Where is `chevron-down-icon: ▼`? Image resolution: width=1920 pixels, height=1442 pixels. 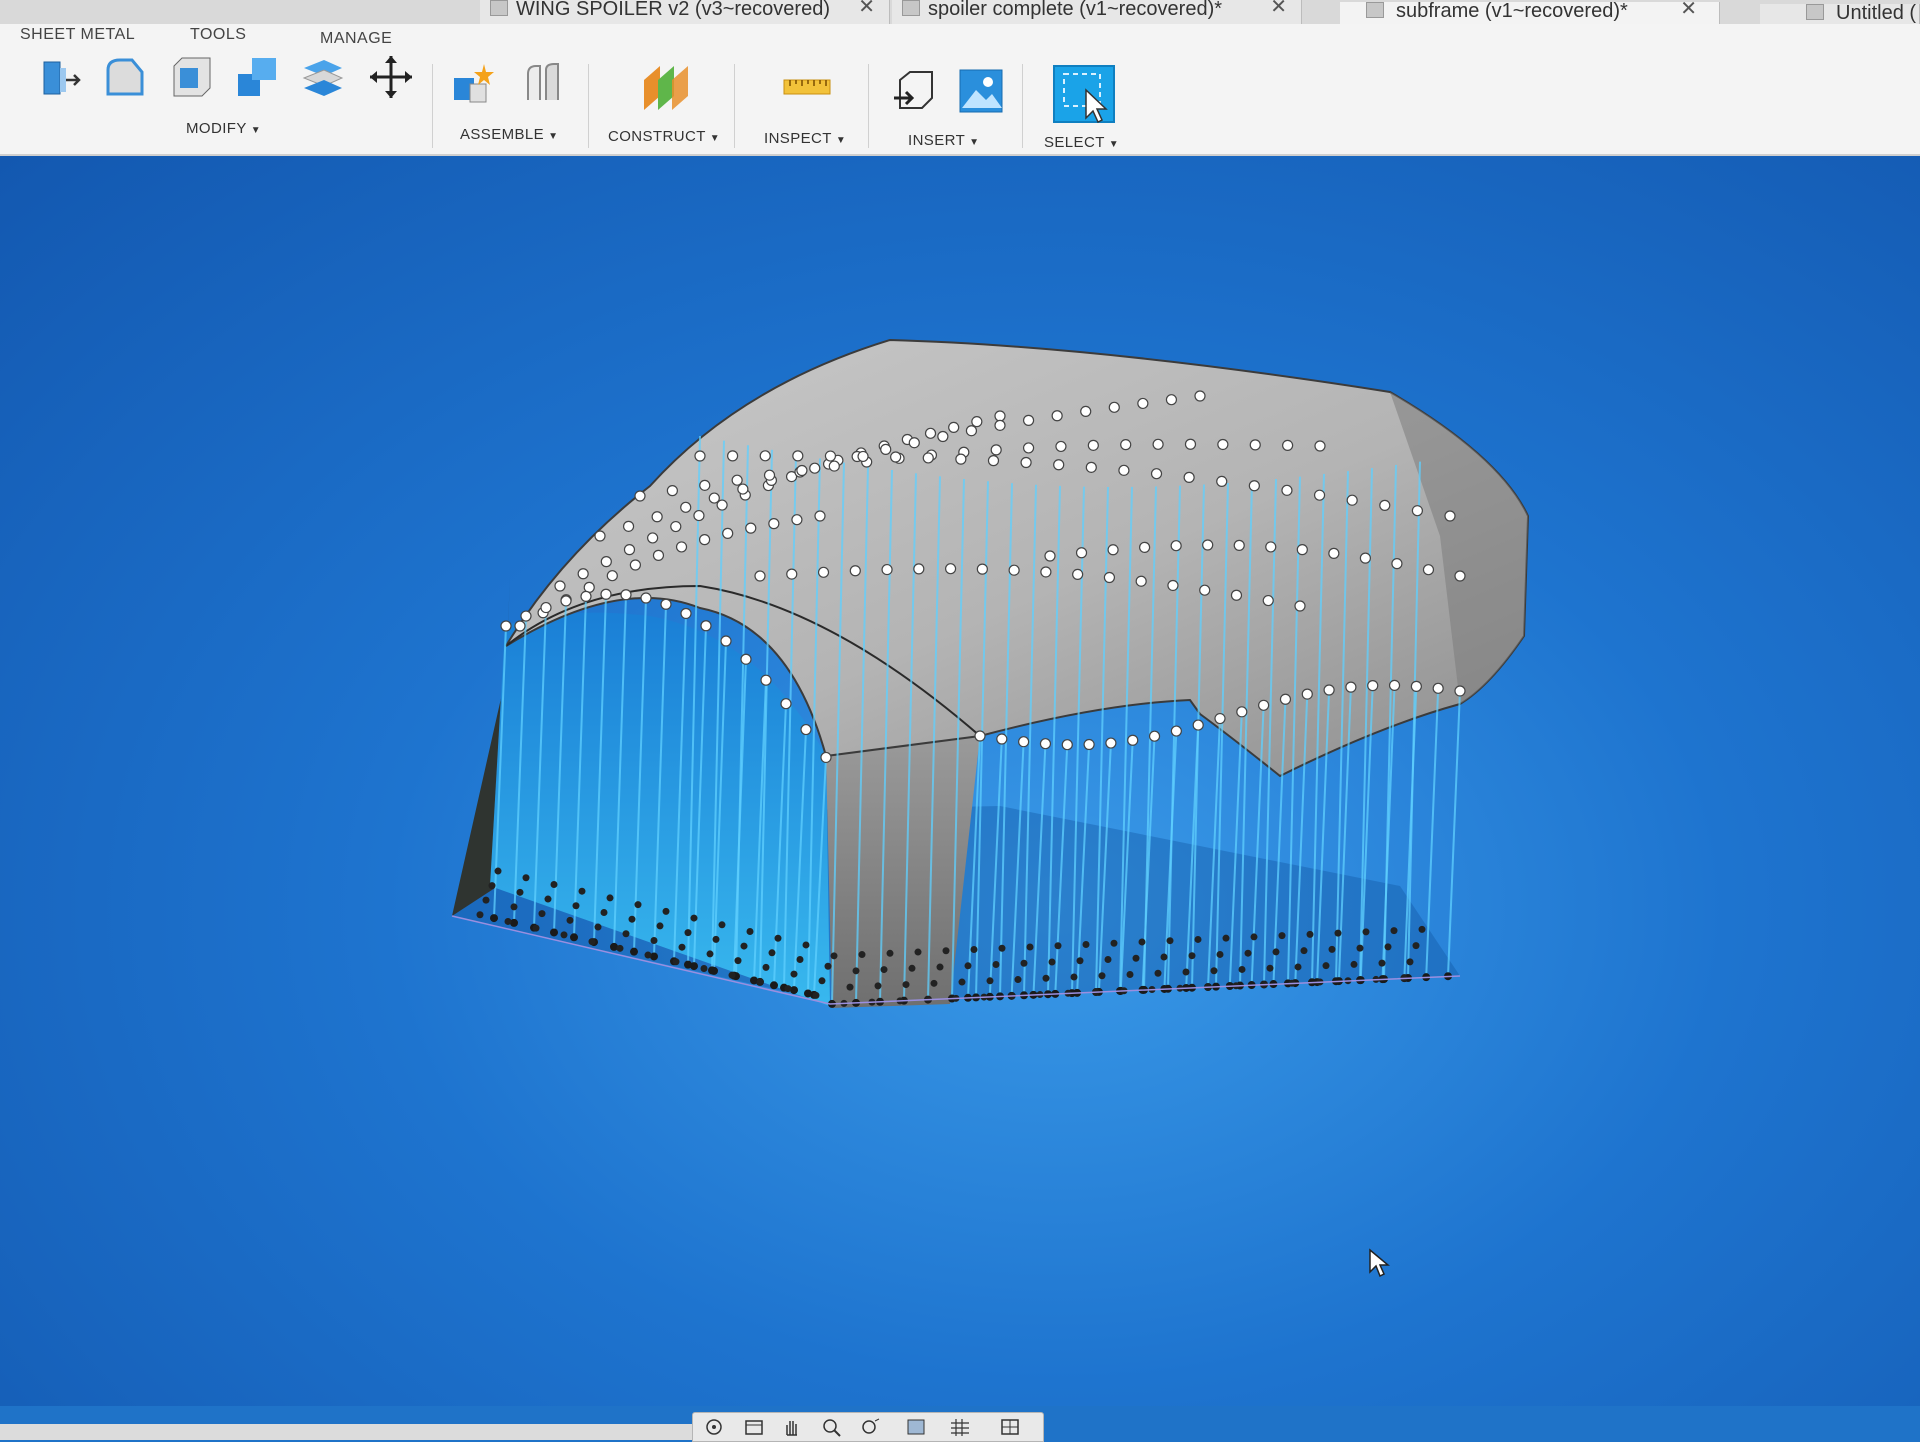
chevron-down-icon: ▼ is located at coordinates (553, 136).